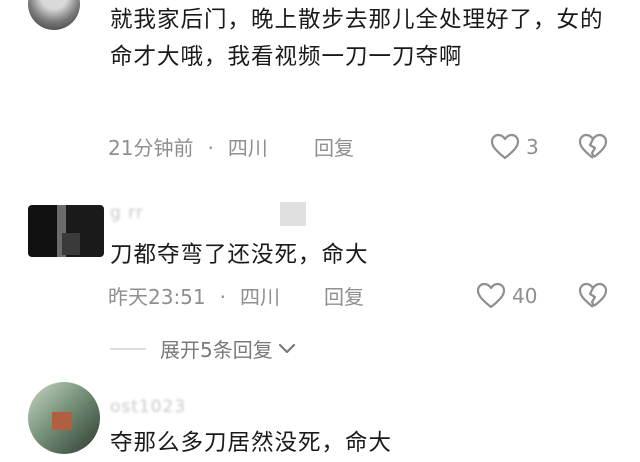  I want to click on comment-text: 刀都夺弯了还没死，命大, so click(239, 255).